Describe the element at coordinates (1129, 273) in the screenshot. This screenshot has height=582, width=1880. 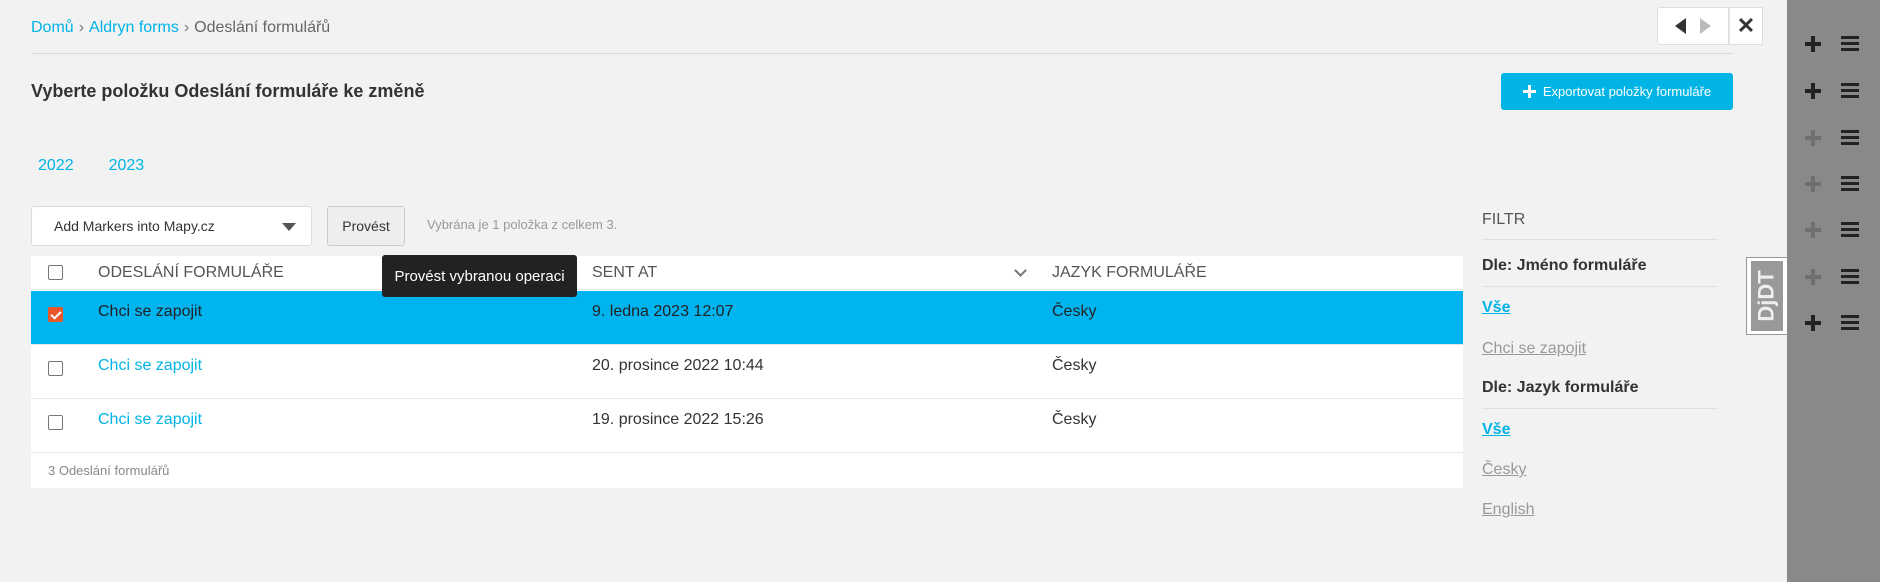
I see `column-header-language: Jazyk formuláře` at that location.